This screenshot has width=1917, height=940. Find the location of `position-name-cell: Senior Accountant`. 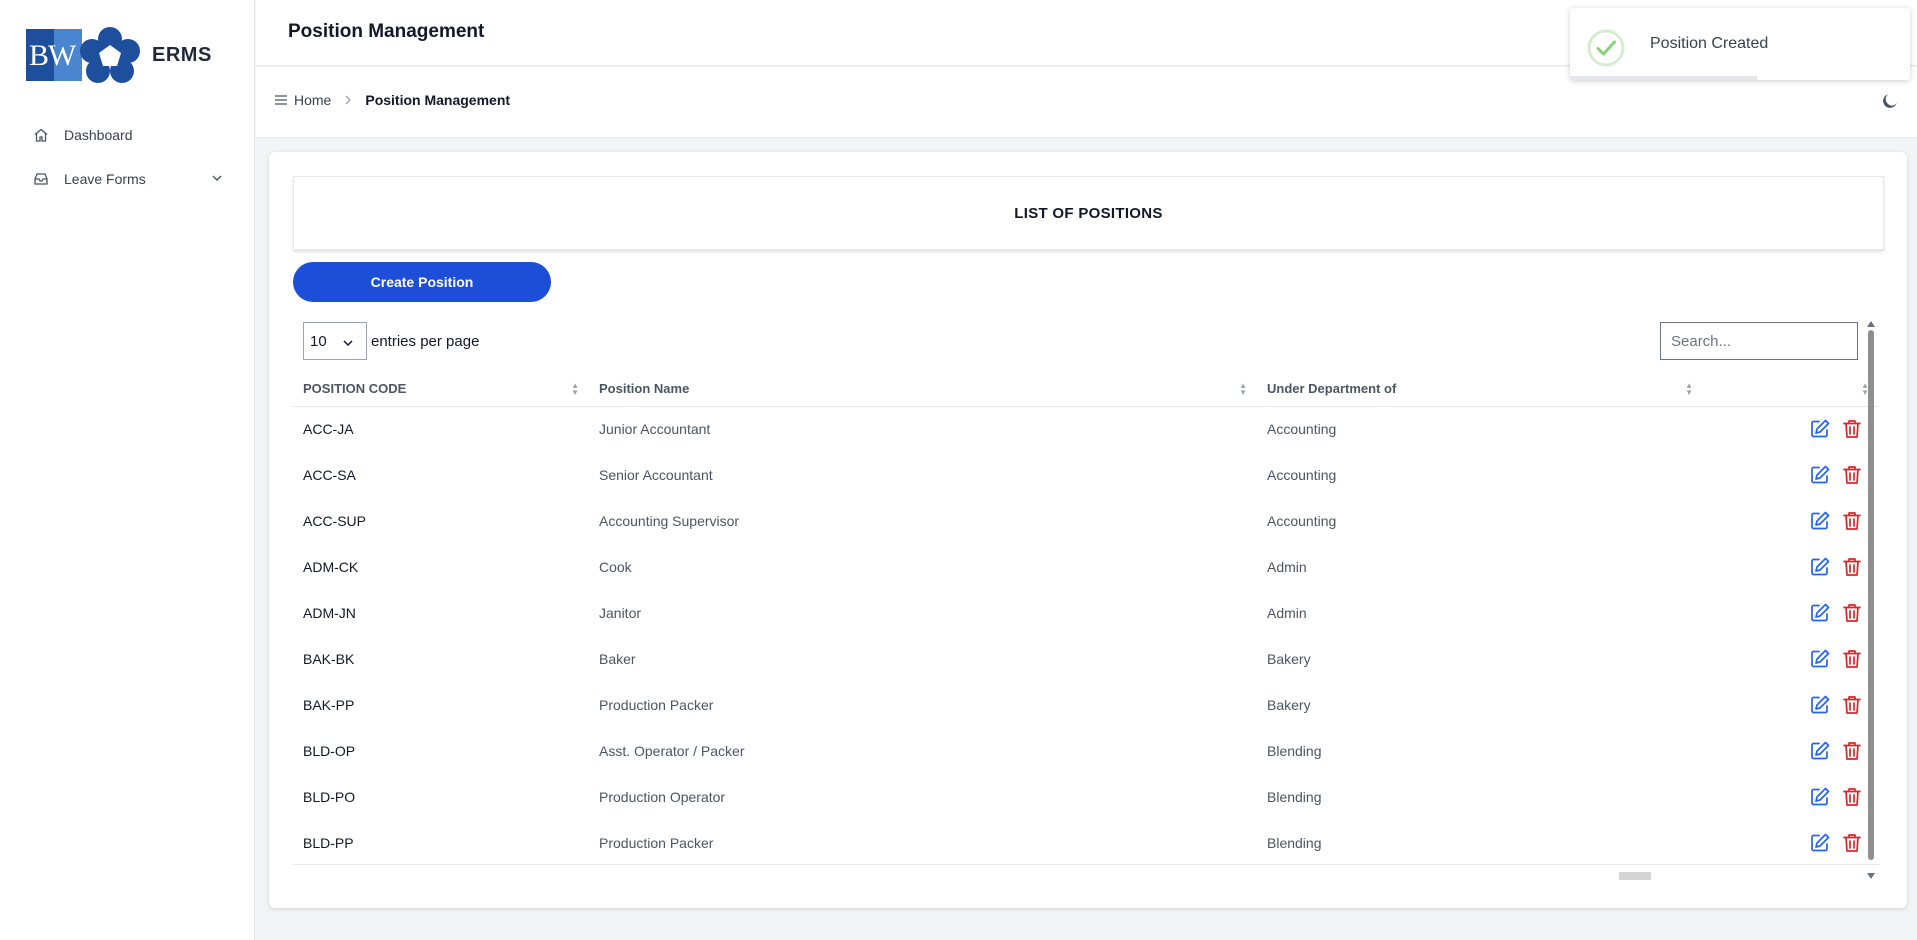

position-name-cell: Senior Accountant is located at coordinates (656, 475).